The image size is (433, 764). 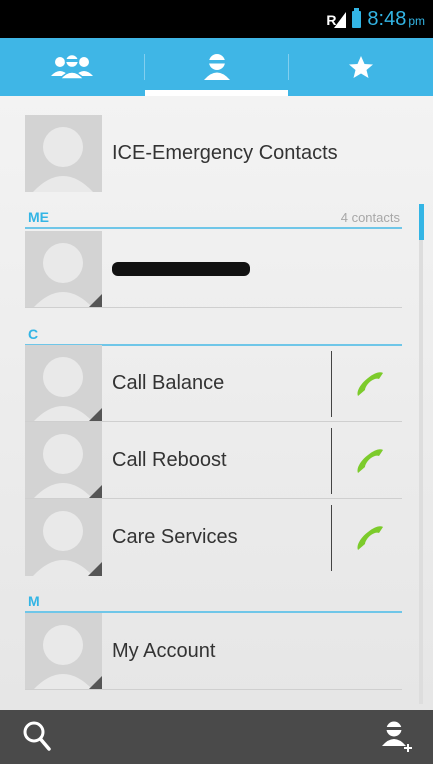 What do you see at coordinates (336, 19) in the screenshot?
I see `signal-roaming-icon: R` at bounding box center [336, 19].